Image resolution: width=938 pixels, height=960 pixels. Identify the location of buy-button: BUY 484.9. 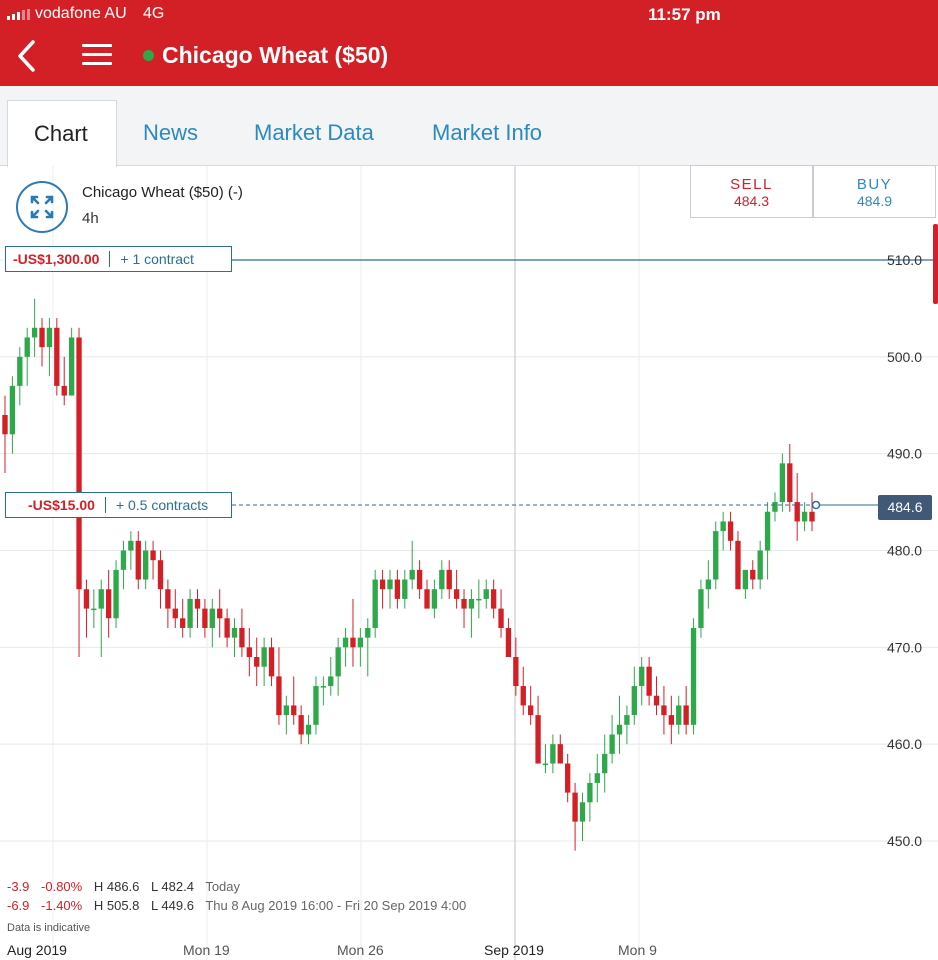
(874, 191).